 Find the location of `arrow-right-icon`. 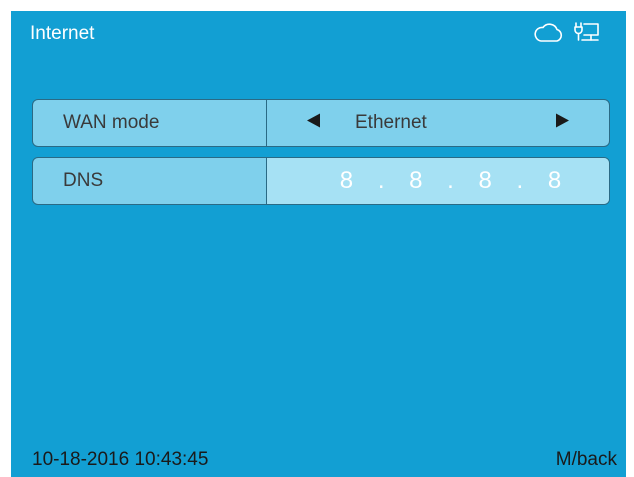

arrow-right-icon is located at coordinates (562, 123).